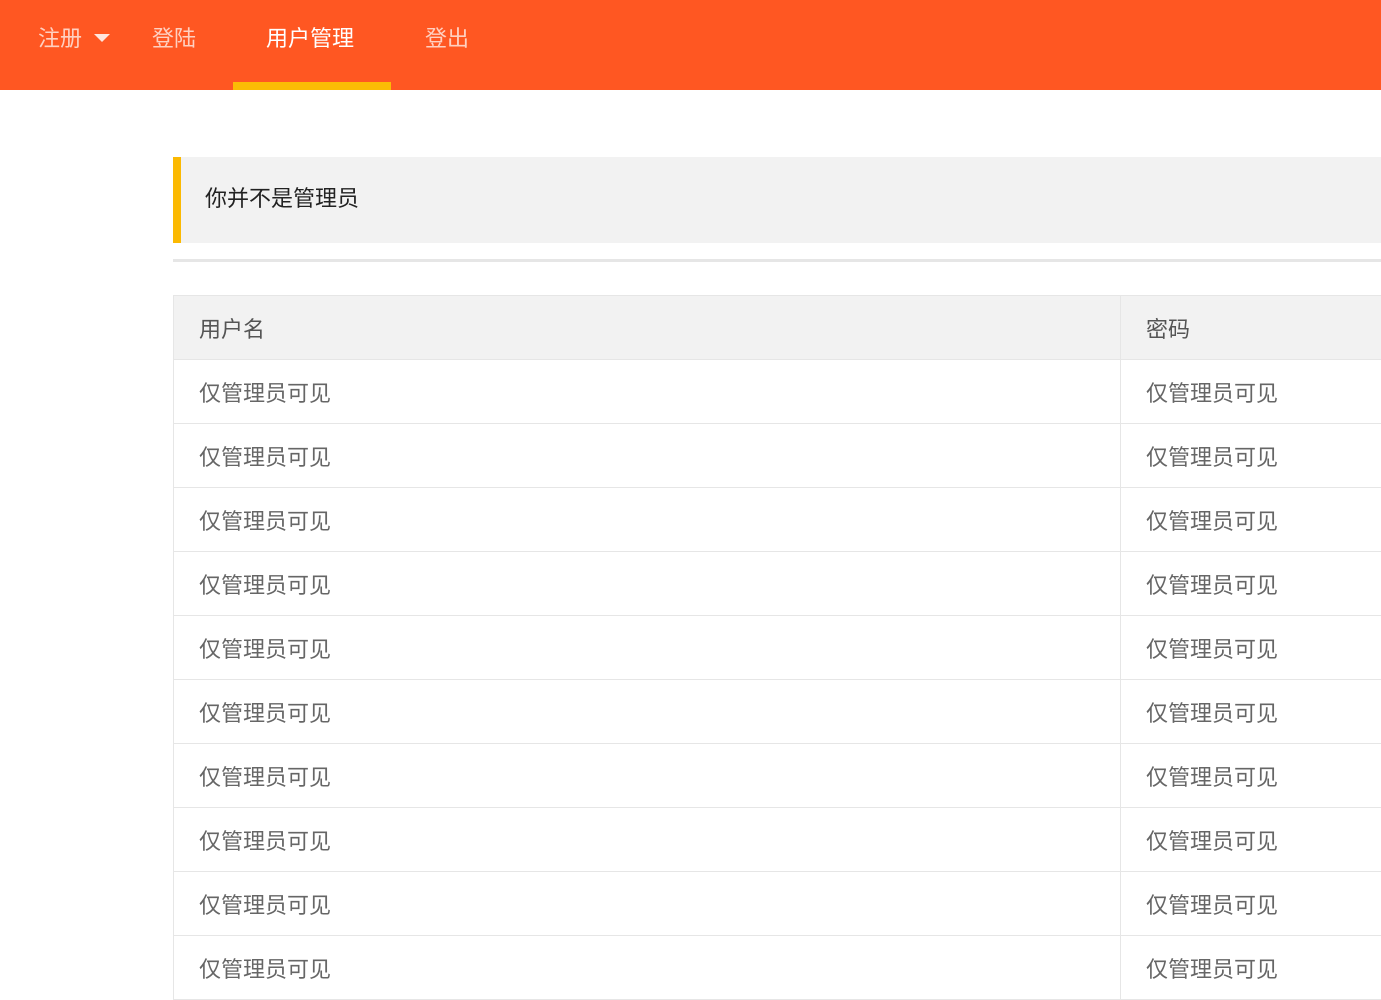  What do you see at coordinates (282, 200) in the screenshot?
I see `notice-text: 你并不是管理员` at bounding box center [282, 200].